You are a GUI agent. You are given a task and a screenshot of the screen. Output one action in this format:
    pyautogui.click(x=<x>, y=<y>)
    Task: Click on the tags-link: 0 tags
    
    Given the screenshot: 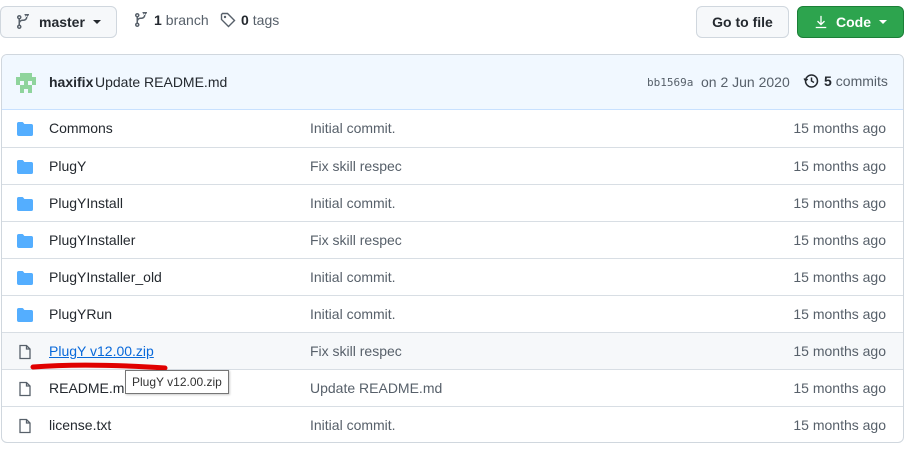 What is the action you would take?
    pyautogui.click(x=249, y=20)
    